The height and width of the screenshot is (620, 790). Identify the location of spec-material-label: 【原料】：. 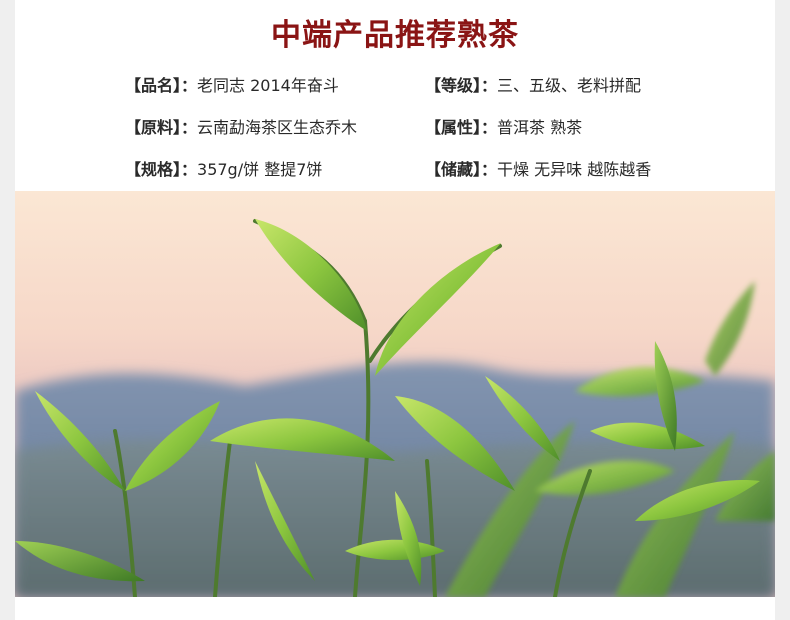
(161, 127).